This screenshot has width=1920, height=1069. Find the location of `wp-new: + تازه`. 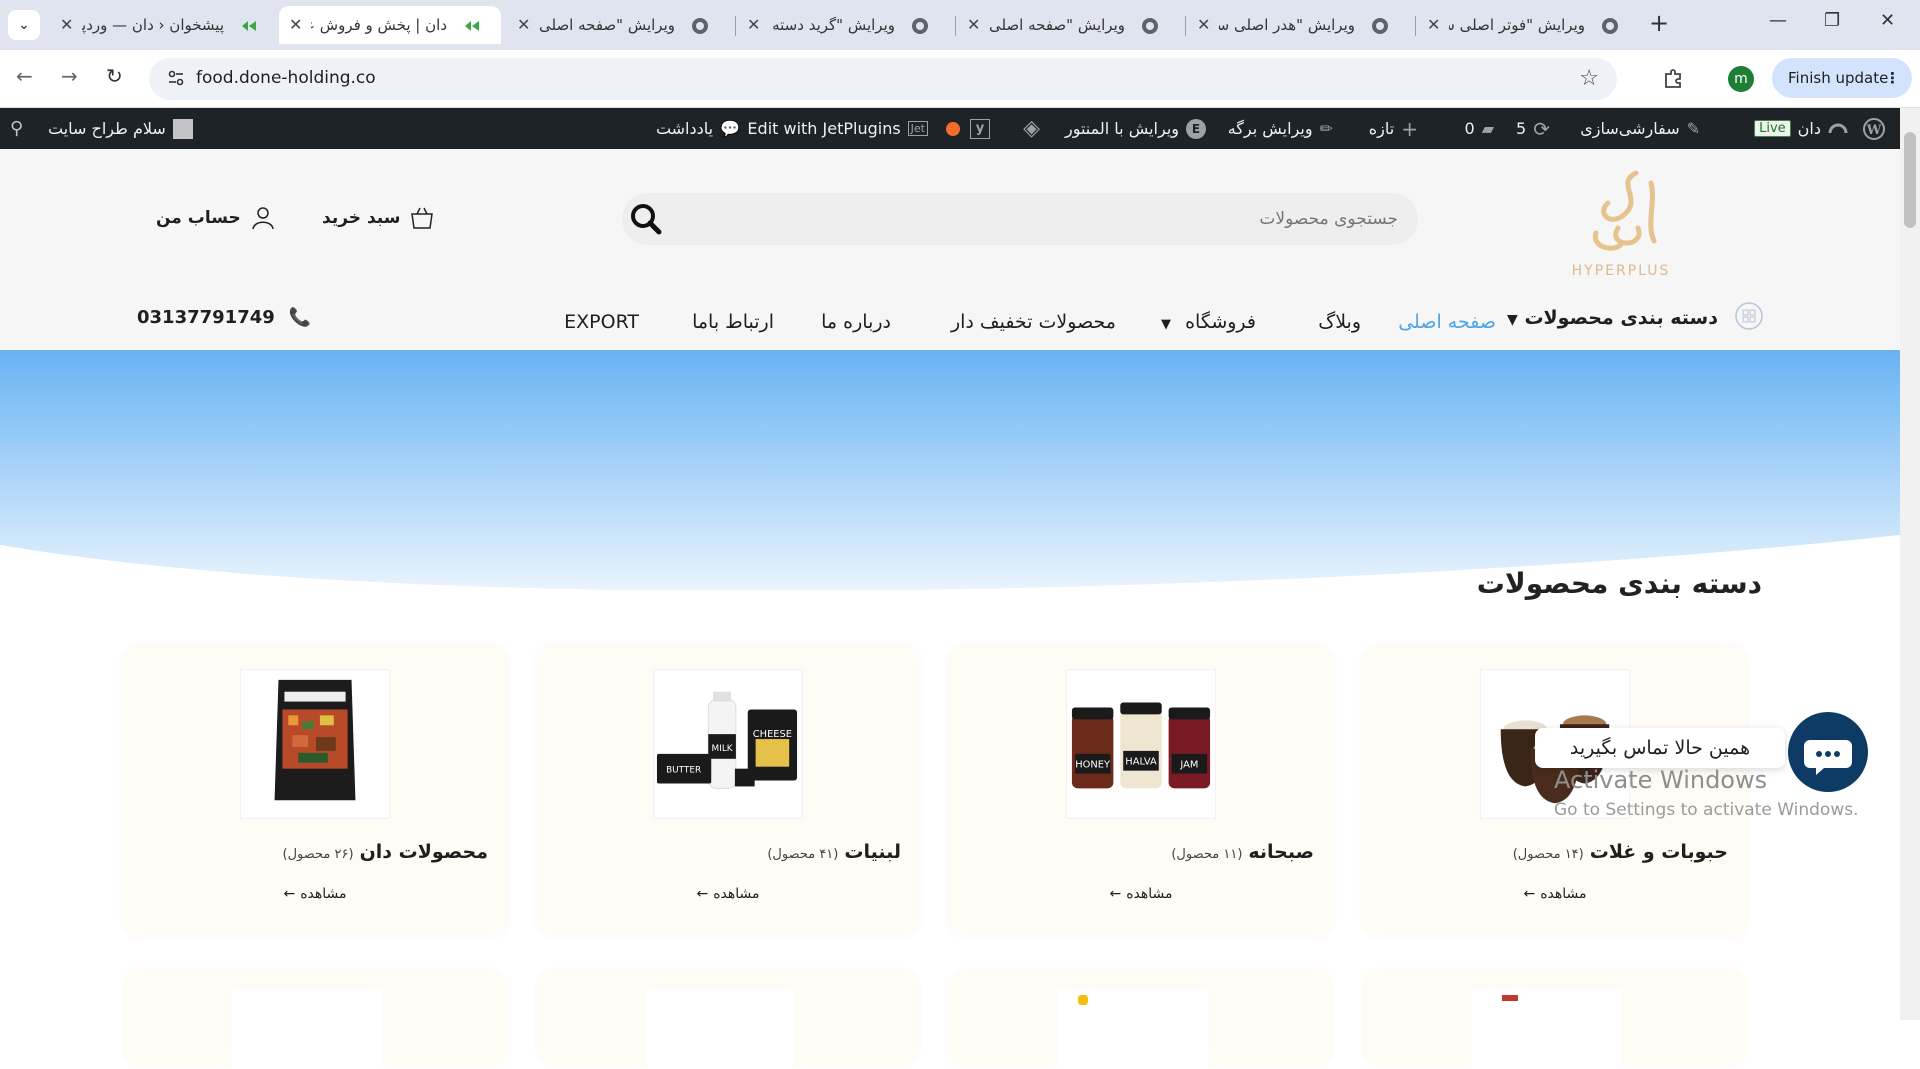

wp-new: + تازه is located at coordinates (1393, 128).